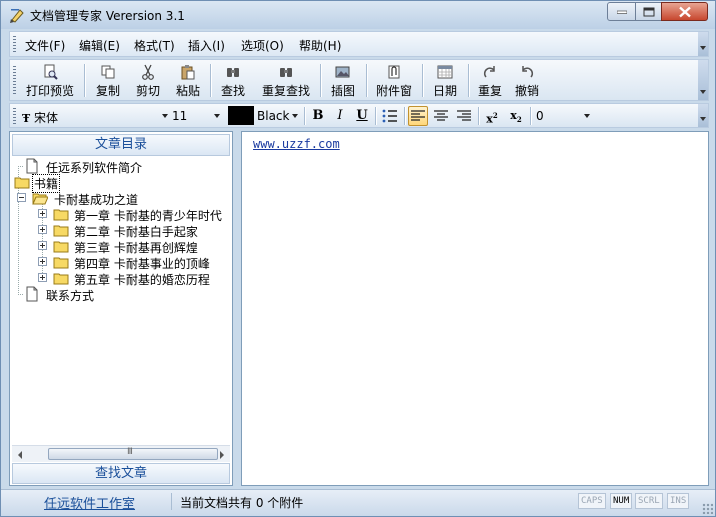 The height and width of the screenshot is (517, 716). I want to click on align-right-icon, so click(464, 115).